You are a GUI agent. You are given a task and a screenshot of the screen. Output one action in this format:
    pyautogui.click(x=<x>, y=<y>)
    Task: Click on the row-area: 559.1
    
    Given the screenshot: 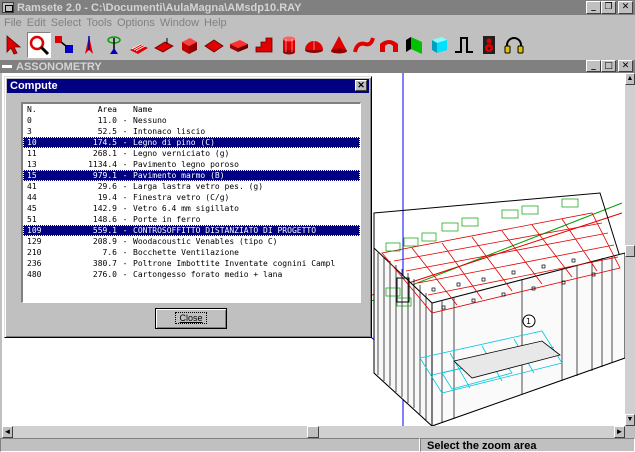 What is the action you would take?
    pyautogui.click(x=104, y=230)
    